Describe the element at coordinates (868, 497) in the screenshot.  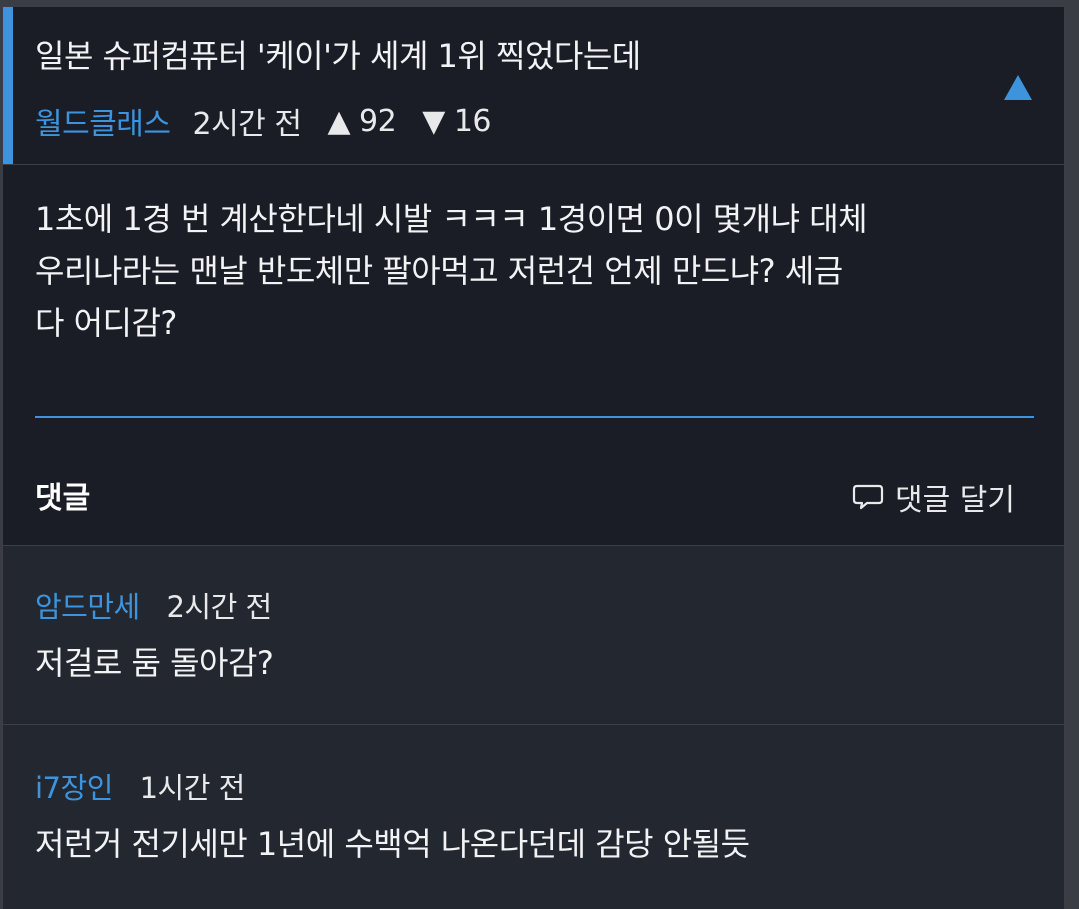
I see `speech-bubble-icon` at that location.